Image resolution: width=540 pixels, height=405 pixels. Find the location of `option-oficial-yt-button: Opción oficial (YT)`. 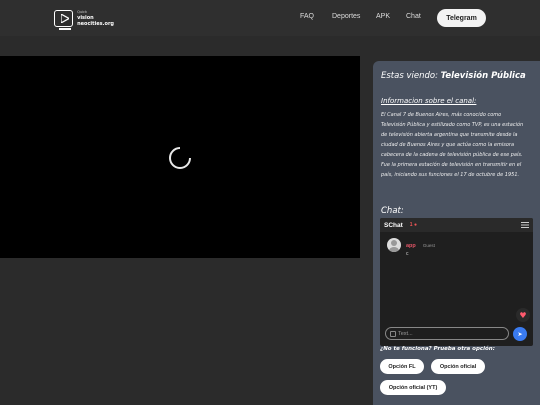

option-oficial-yt-button: Opción oficial (YT) is located at coordinates (413, 387).